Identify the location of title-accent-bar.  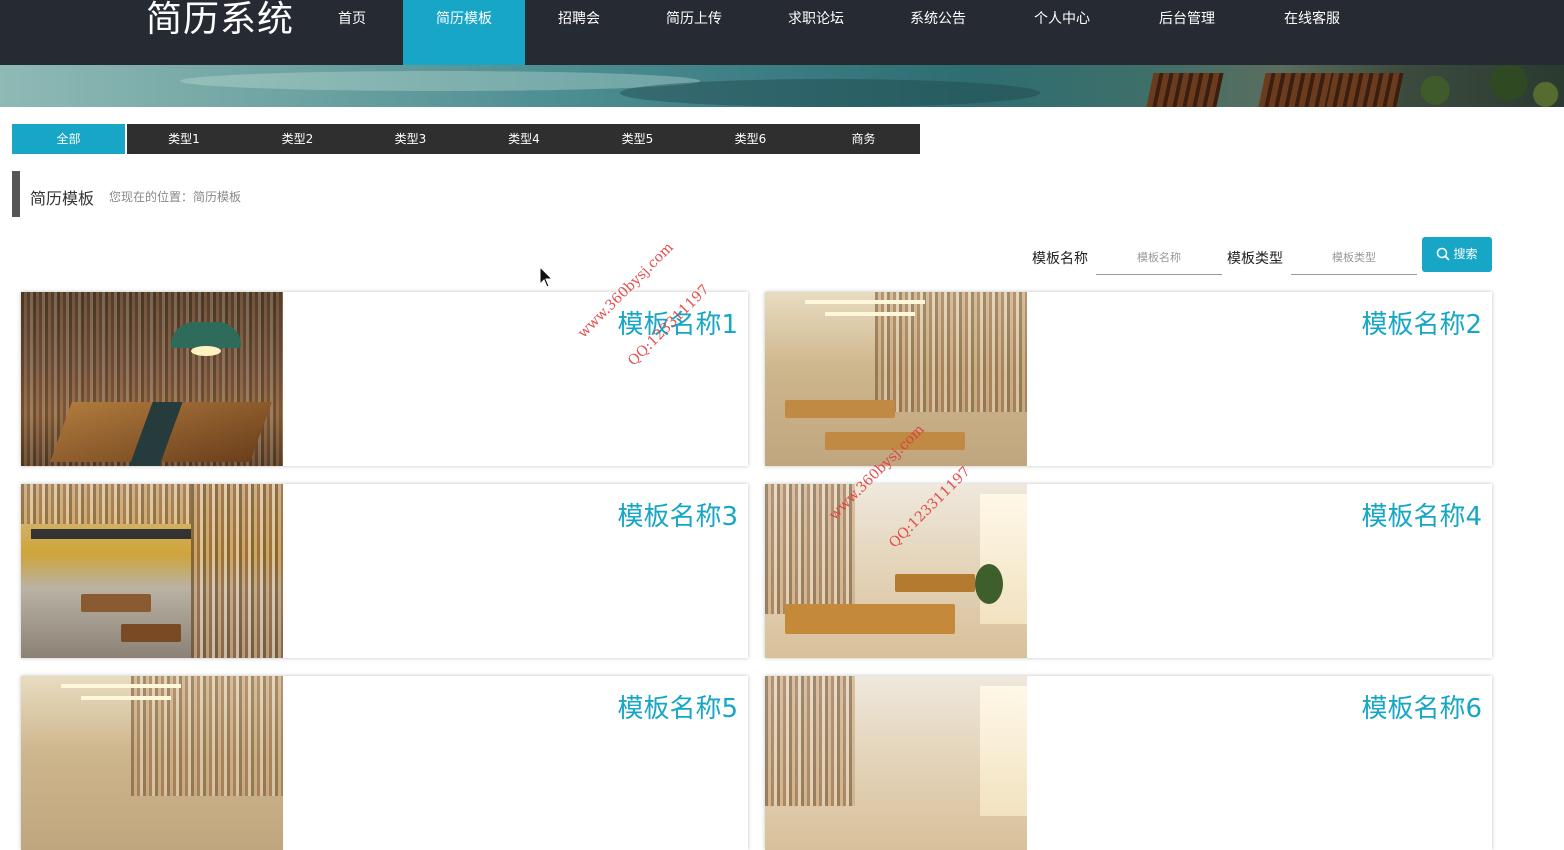
(16, 194).